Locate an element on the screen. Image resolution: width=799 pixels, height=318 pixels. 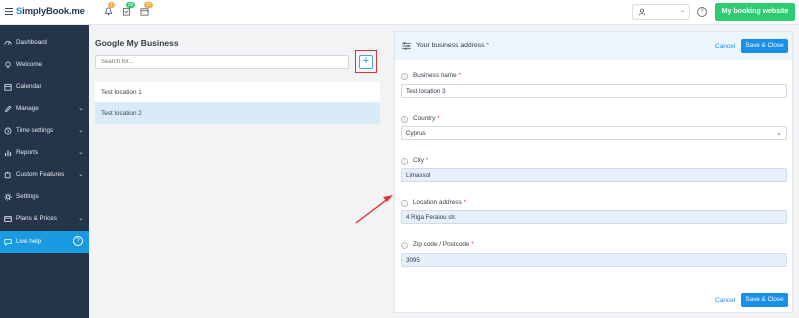
sliders-icon is located at coordinates (406, 46).